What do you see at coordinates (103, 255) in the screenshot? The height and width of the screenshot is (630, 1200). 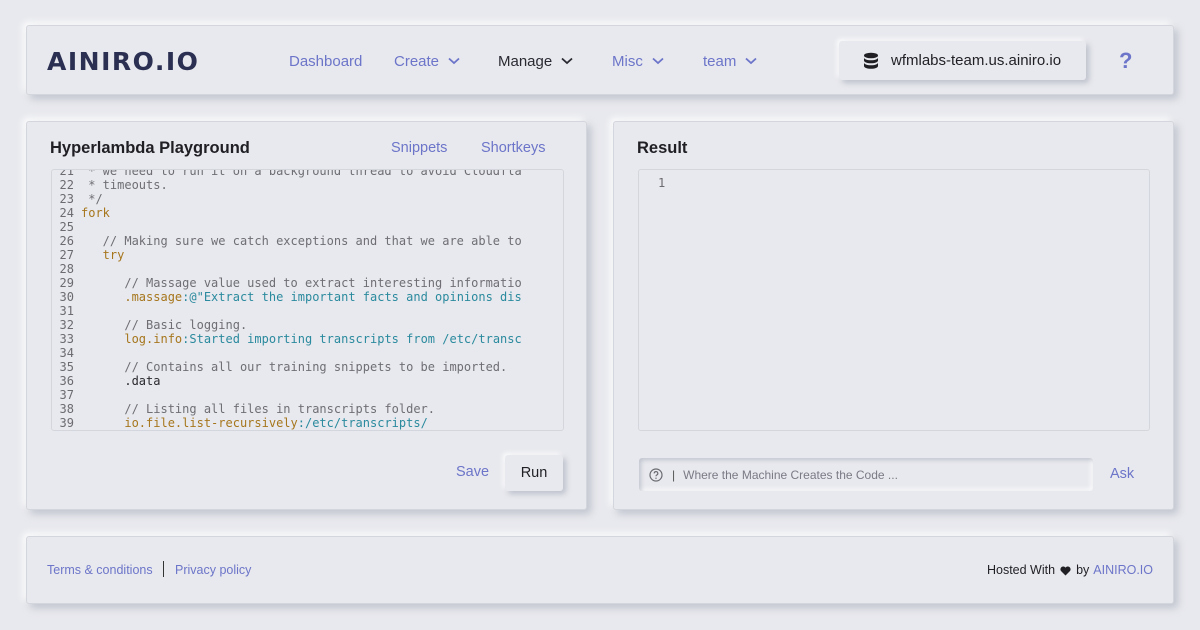 I see `code-text: try` at bounding box center [103, 255].